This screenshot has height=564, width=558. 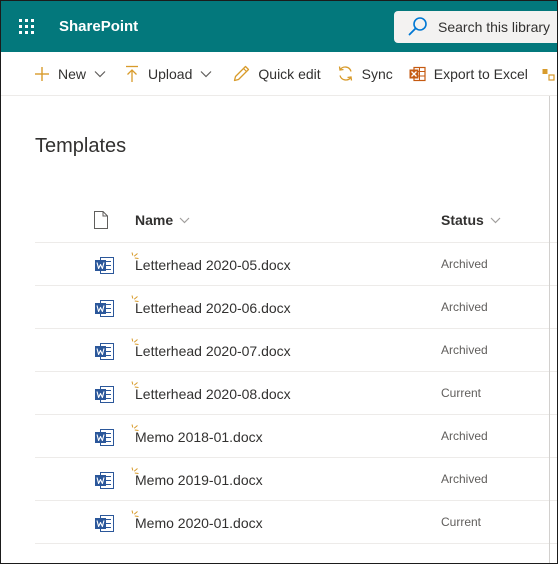 I want to click on list-item: Letterhead 2020-05.docx Archived, so click(x=296, y=264).